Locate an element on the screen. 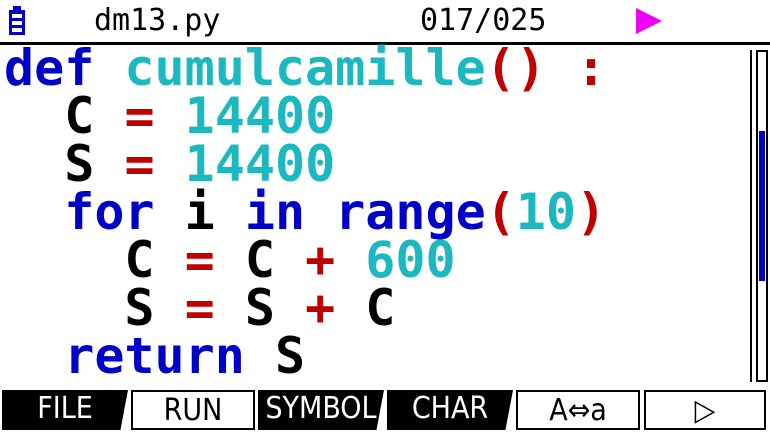 The image size is (770, 434). f1-file-key: FILE is located at coordinates (65, 410).